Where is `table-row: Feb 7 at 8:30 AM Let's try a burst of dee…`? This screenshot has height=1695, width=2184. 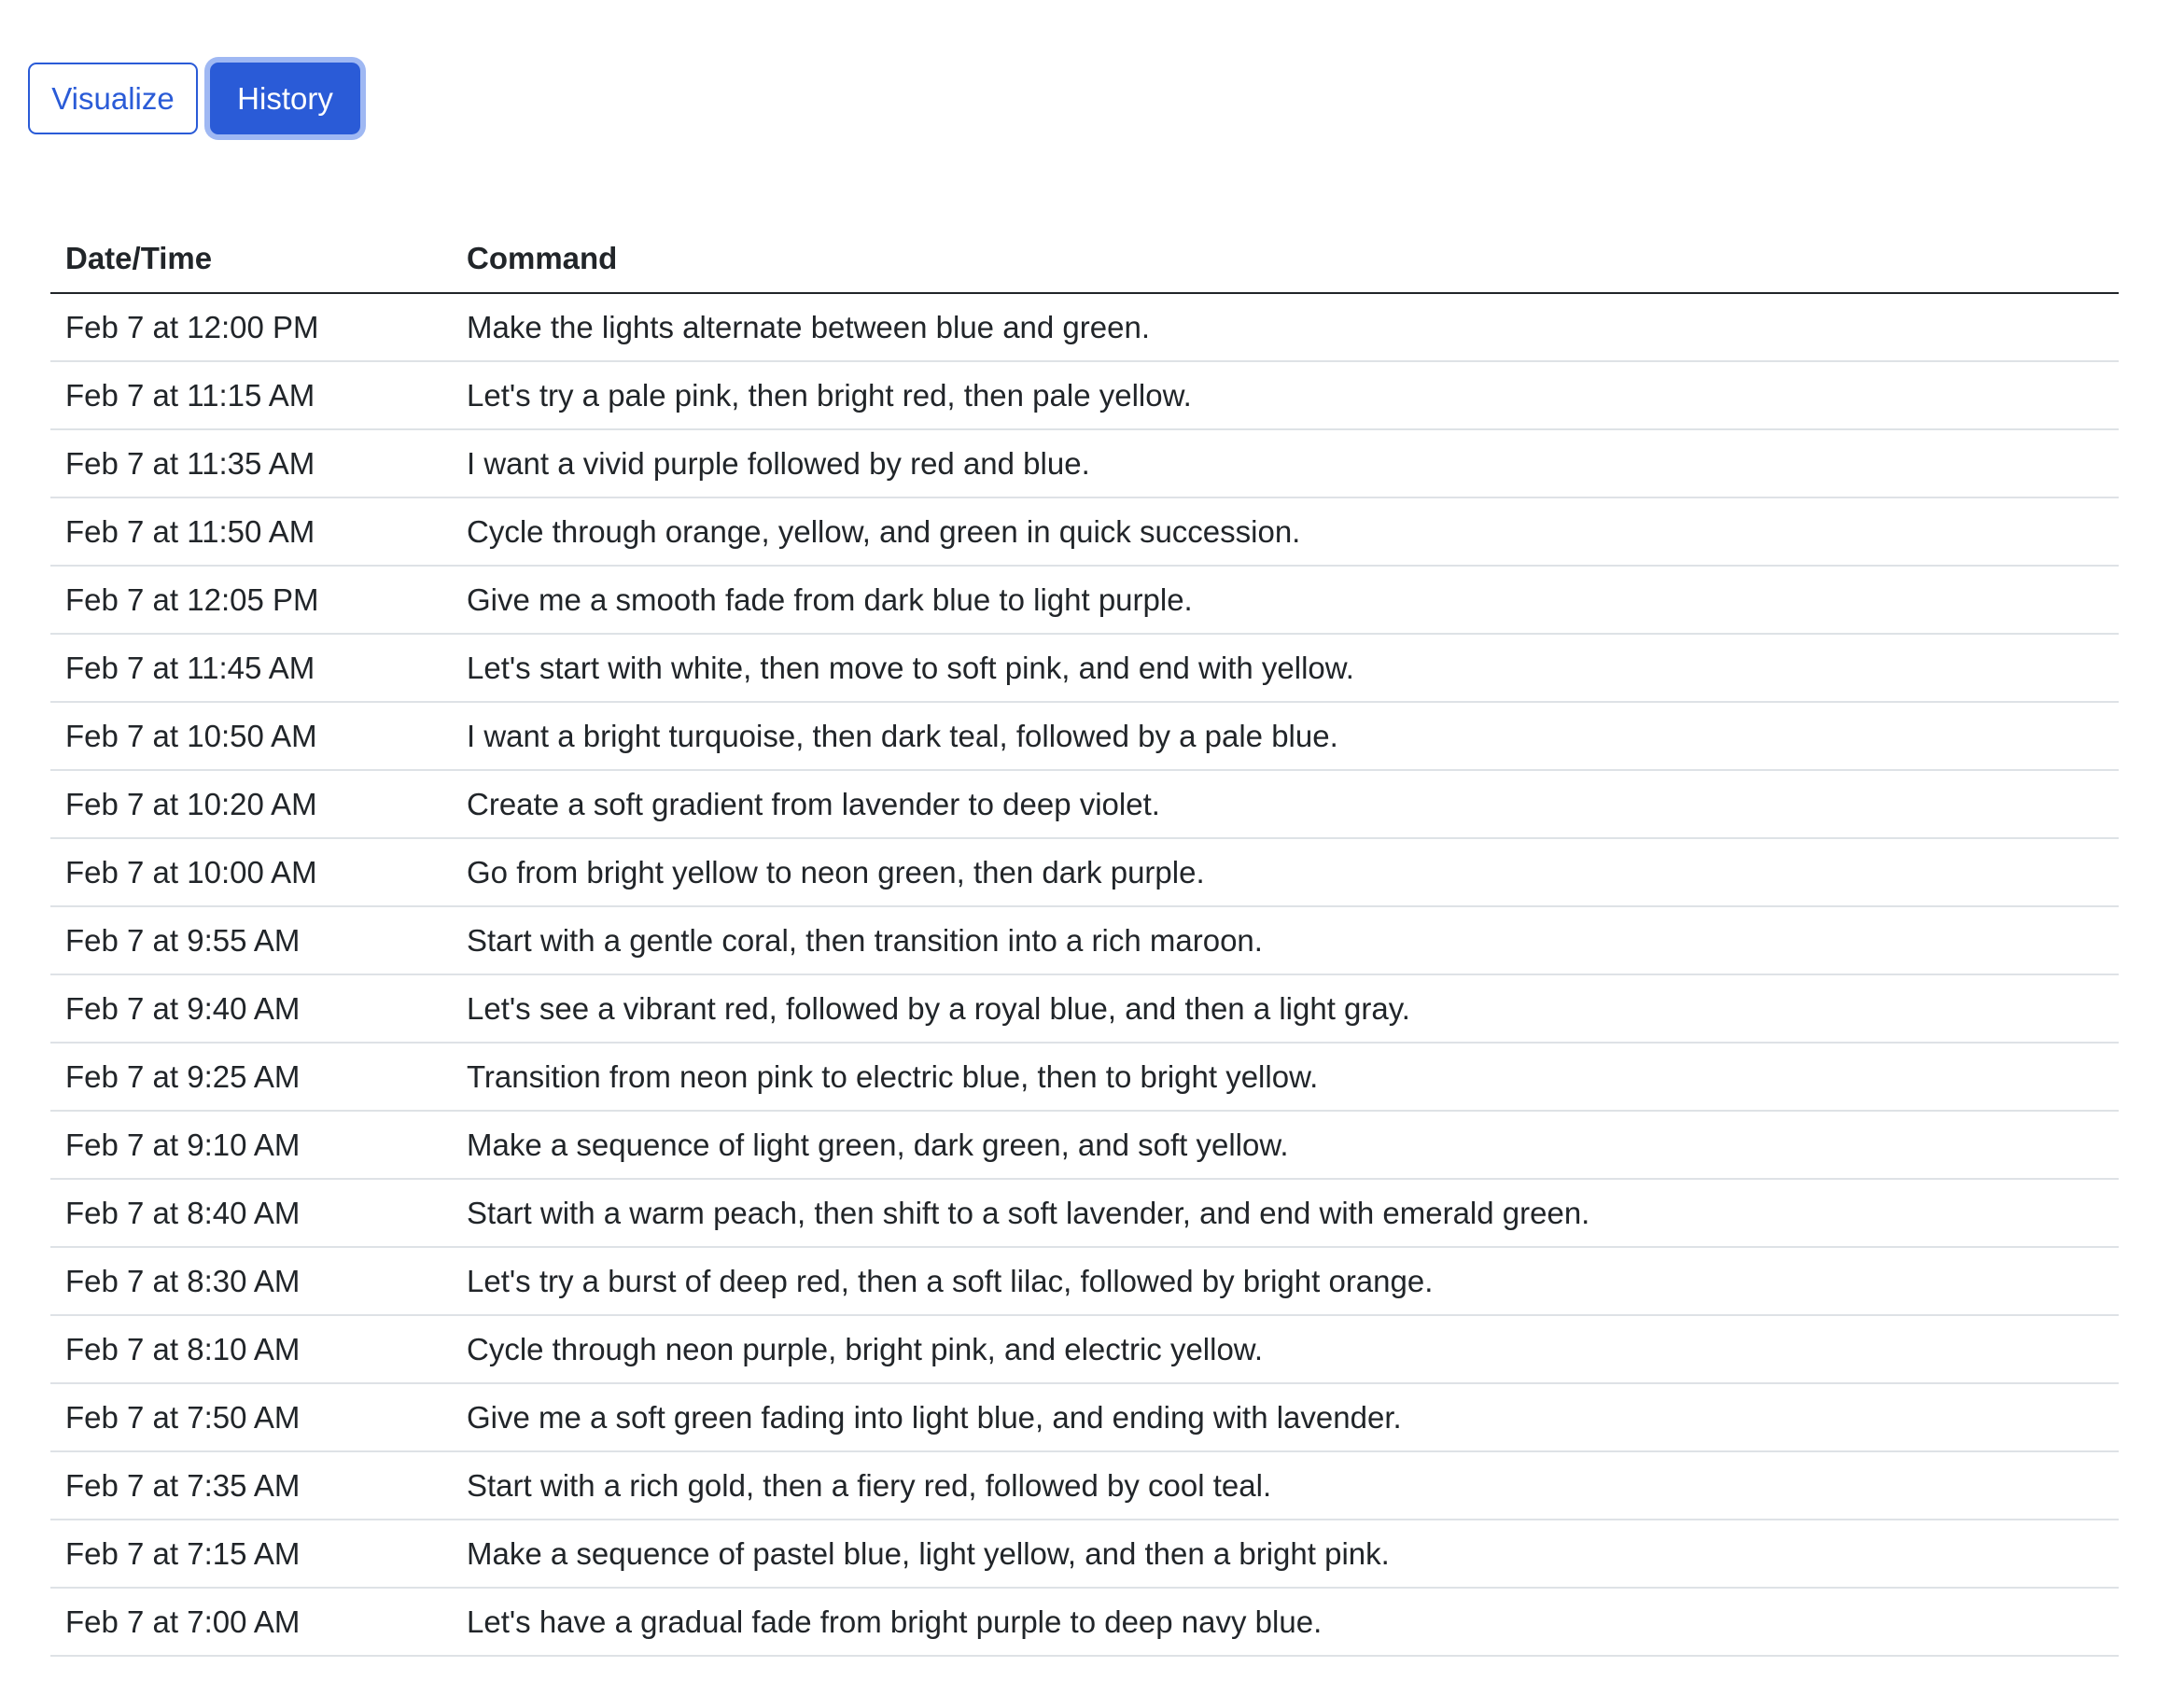
table-row: Feb 7 at 8:30 AM Let's try a burst of dee… is located at coordinates (1084, 1281).